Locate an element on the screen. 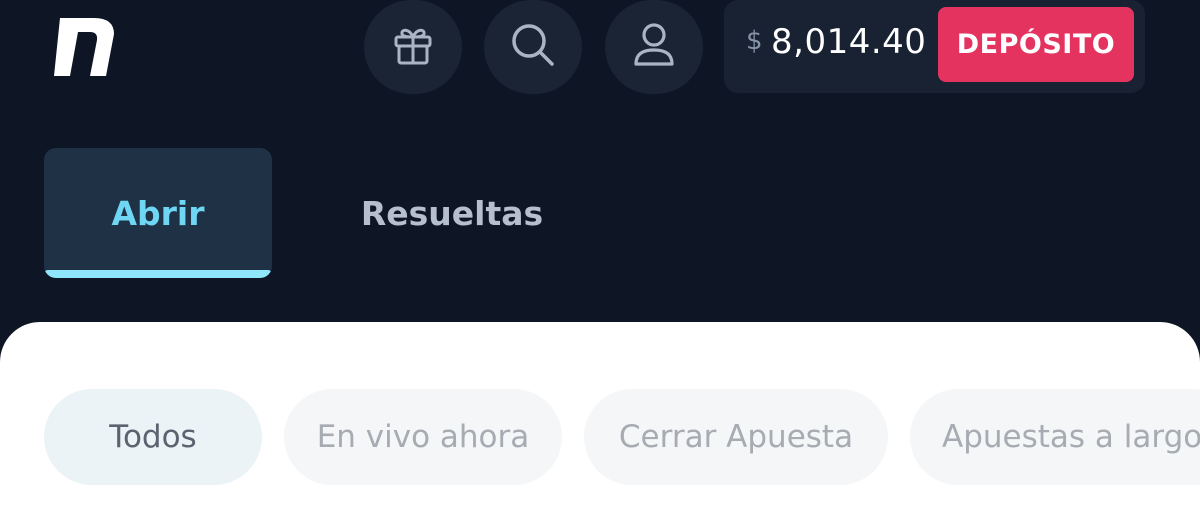  filter-chip-en-vivo: En vivo ahora is located at coordinates (423, 437).